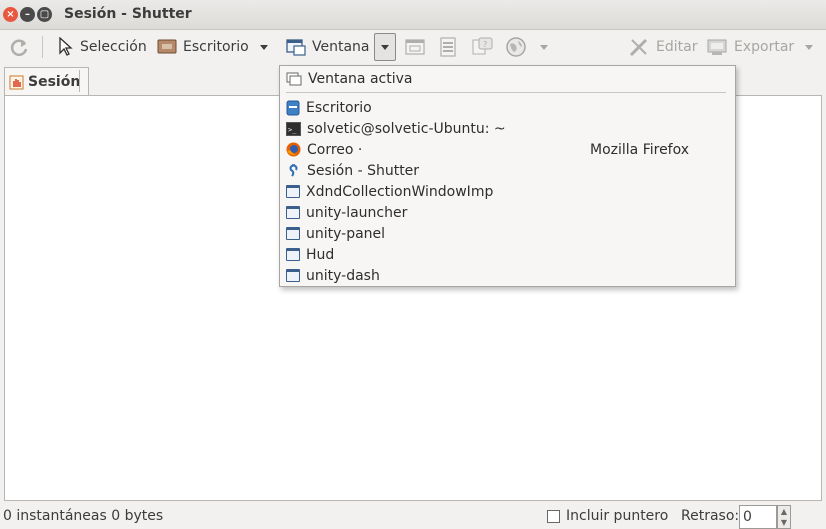  Describe the element at coordinates (293, 149) in the screenshot. I see `firefox-icon` at that location.